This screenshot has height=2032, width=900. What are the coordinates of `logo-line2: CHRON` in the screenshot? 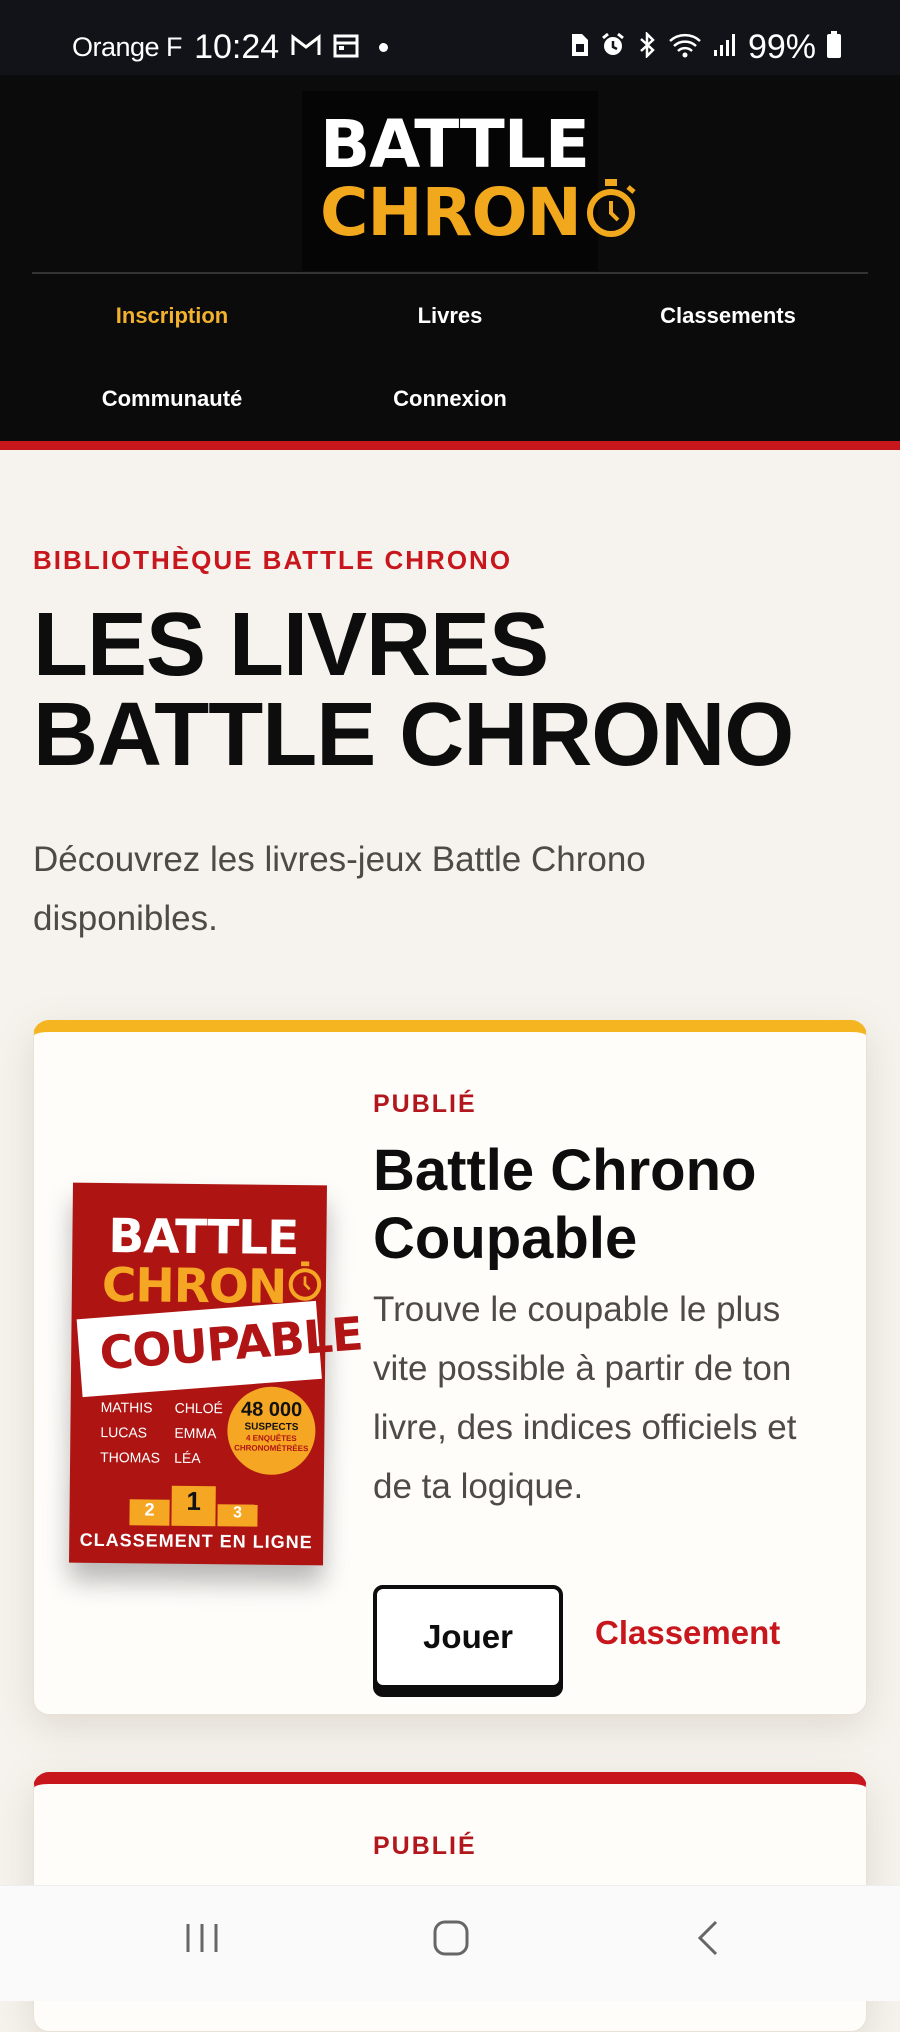 It's located at (478, 212).